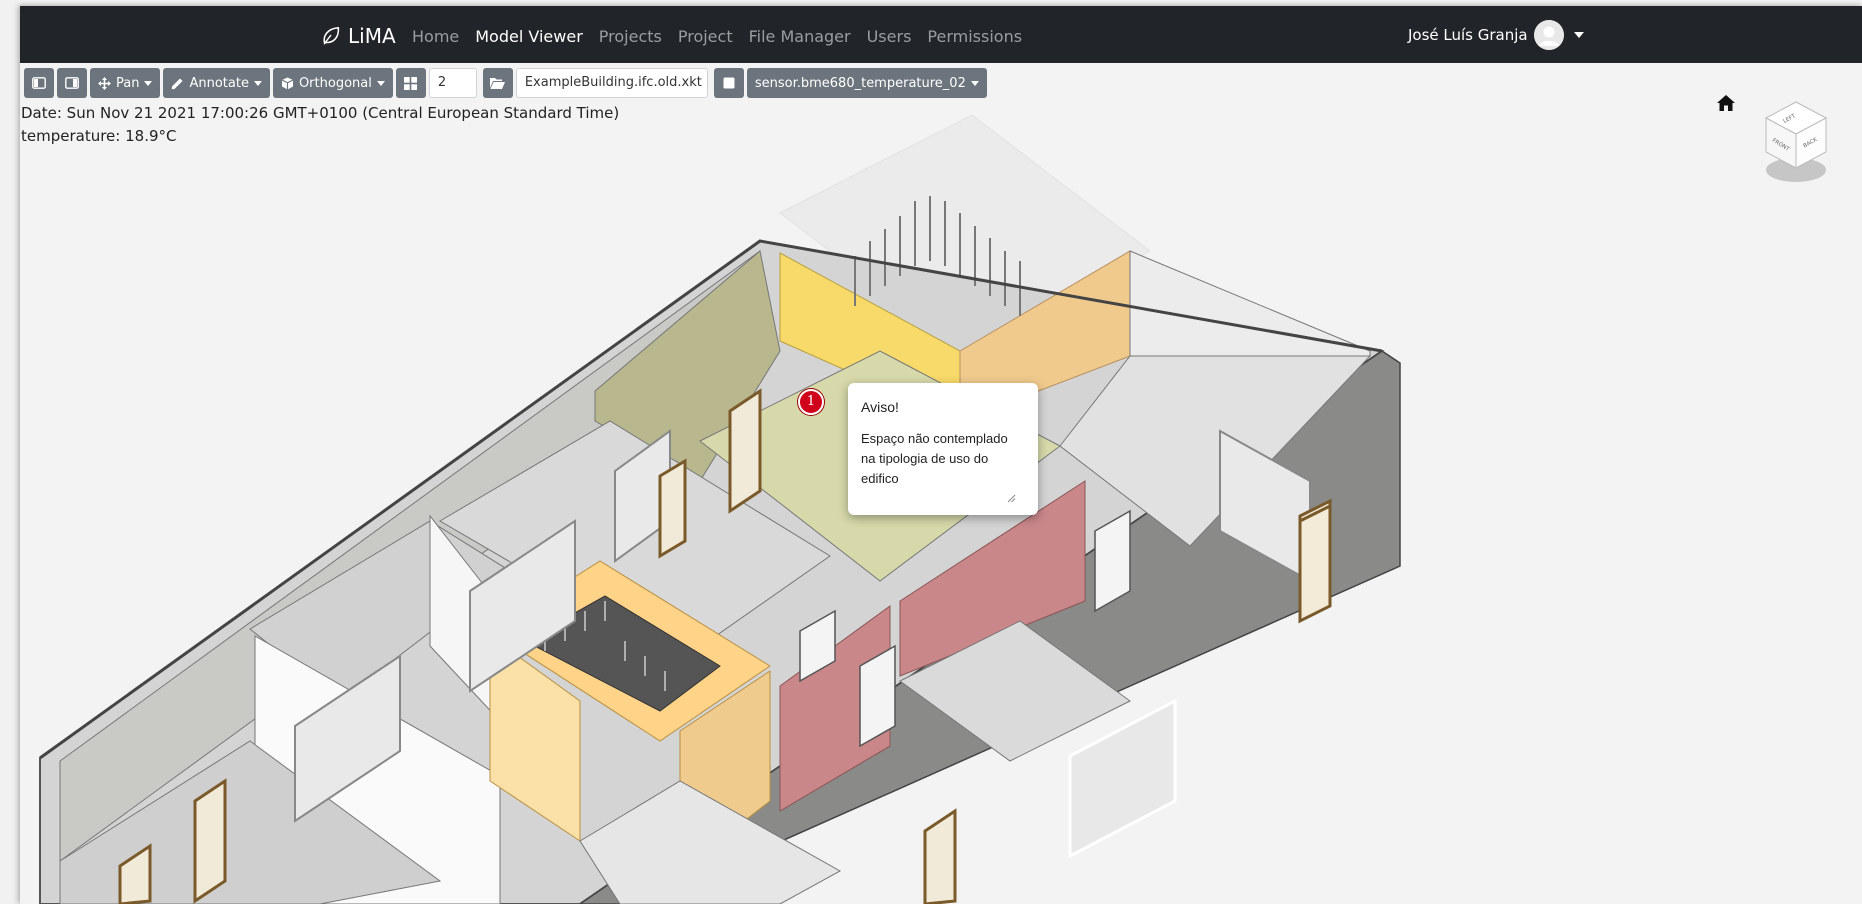  Describe the element at coordinates (1011, 498) in the screenshot. I see `resize-grip-icon` at that location.